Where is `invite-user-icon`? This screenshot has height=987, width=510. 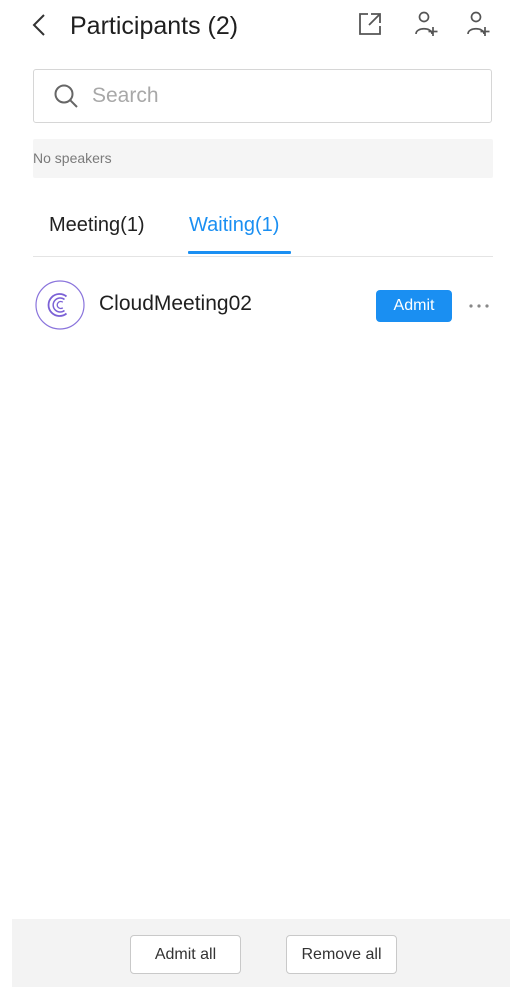
invite-user-icon is located at coordinates (478, 23).